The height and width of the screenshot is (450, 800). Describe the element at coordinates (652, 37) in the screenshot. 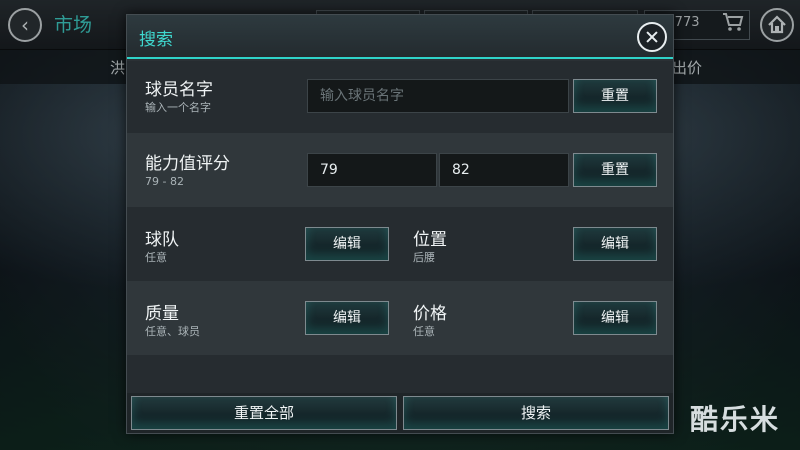

I see `close-icon` at that location.